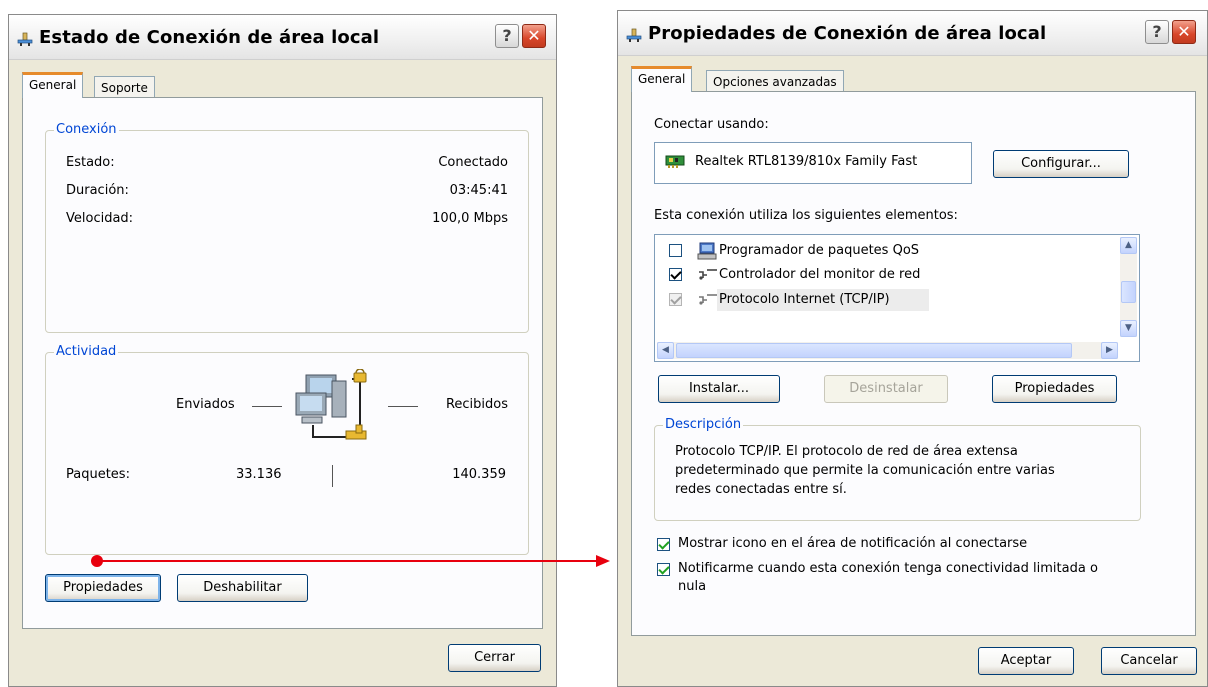 This screenshot has height=687, width=1208. Describe the element at coordinates (886, 389) in the screenshot. I see `uninstall-button: Desinstalar` at that location.